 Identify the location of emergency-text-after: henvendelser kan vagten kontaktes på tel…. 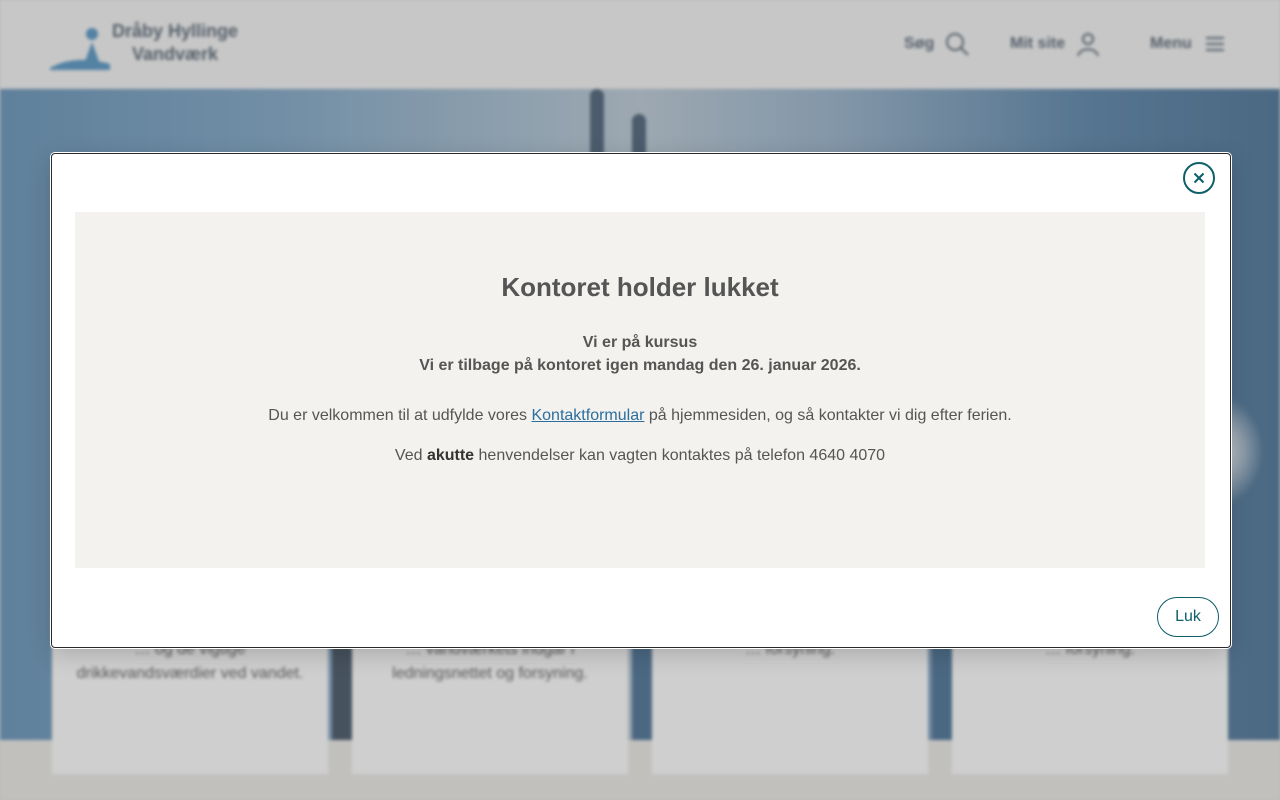
(680, 455).